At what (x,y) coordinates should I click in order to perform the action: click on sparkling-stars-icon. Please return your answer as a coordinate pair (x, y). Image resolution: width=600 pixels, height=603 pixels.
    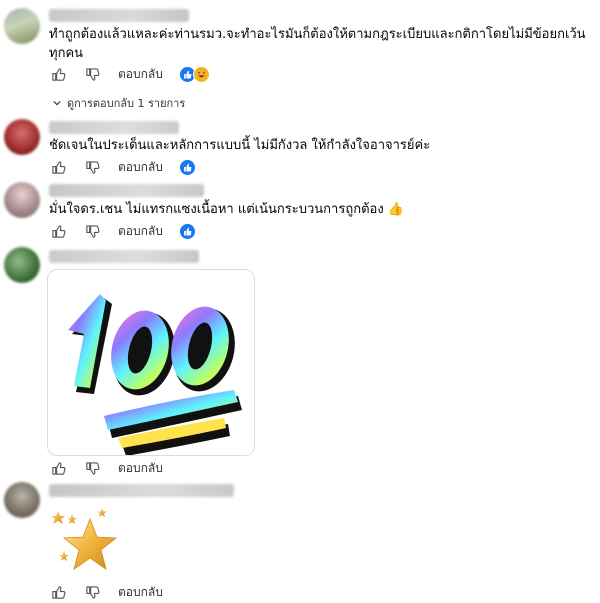
    Looking at the image, I should click on (84, 539).